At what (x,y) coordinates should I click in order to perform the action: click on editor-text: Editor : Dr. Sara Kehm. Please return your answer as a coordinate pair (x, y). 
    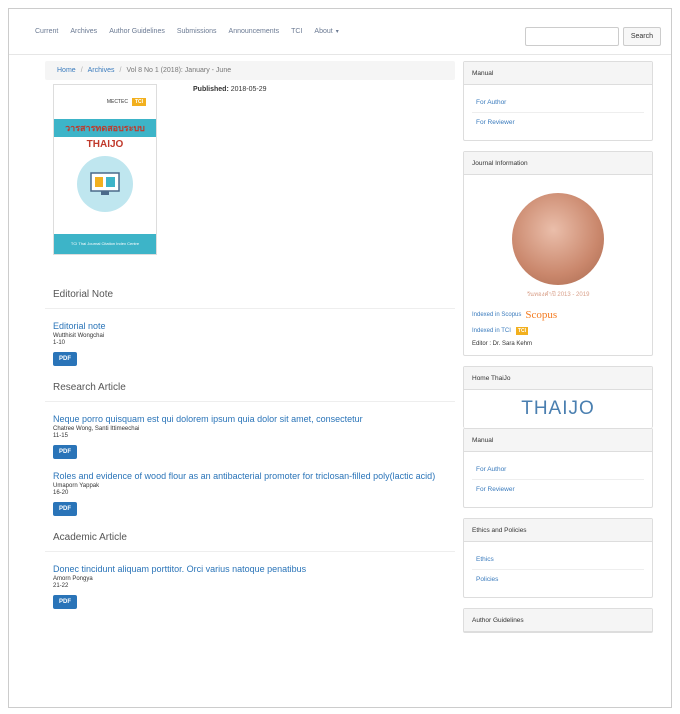
    Looking at the image, I should click on (502, 344).